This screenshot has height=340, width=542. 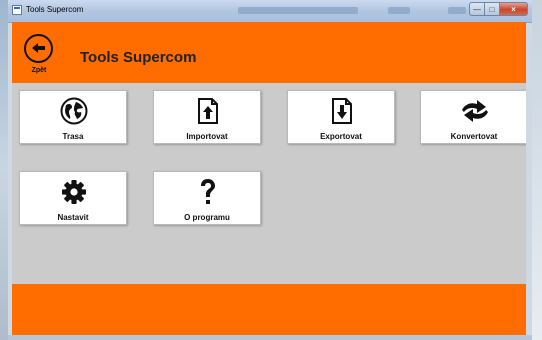 I want to click on page-title: Tools Supercom, so click(x=138, y=57).